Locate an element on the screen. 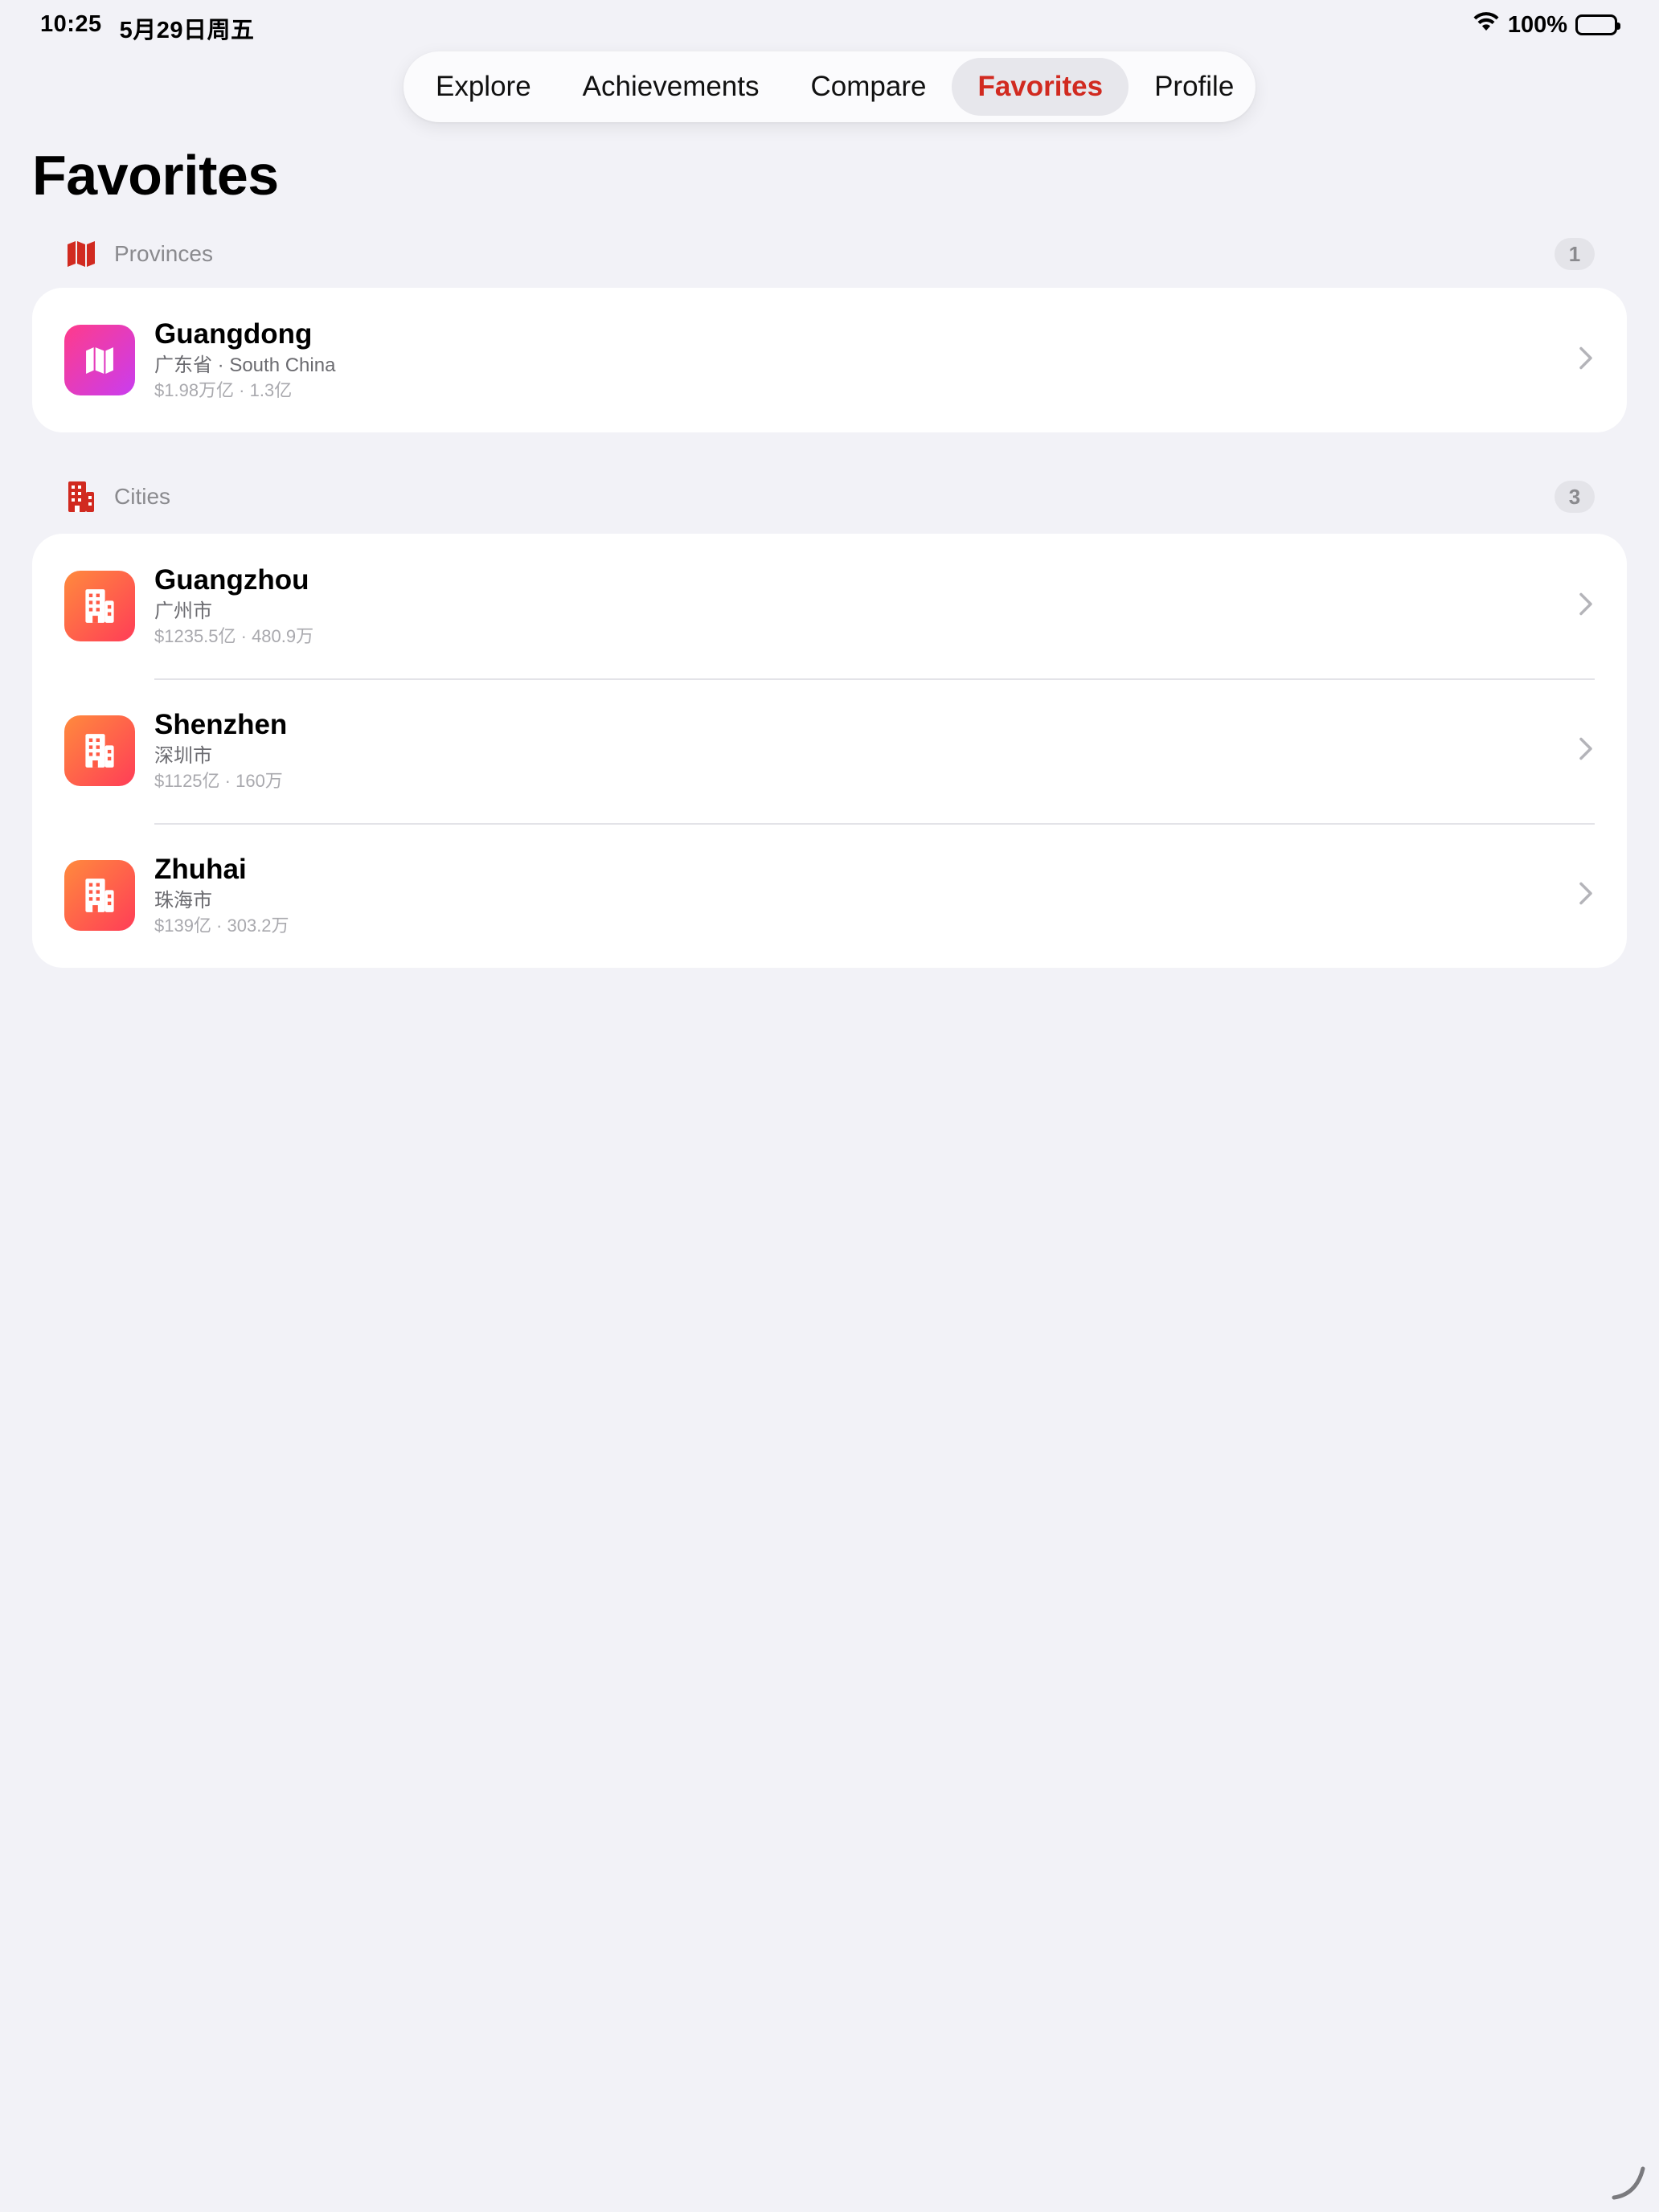 The height and width of the screenshot is (2212, 1659). city-row-guangzhou: Guangzhou 广州市 $1235.5亿 · 480.9万 is located at coordinates (829, 606).